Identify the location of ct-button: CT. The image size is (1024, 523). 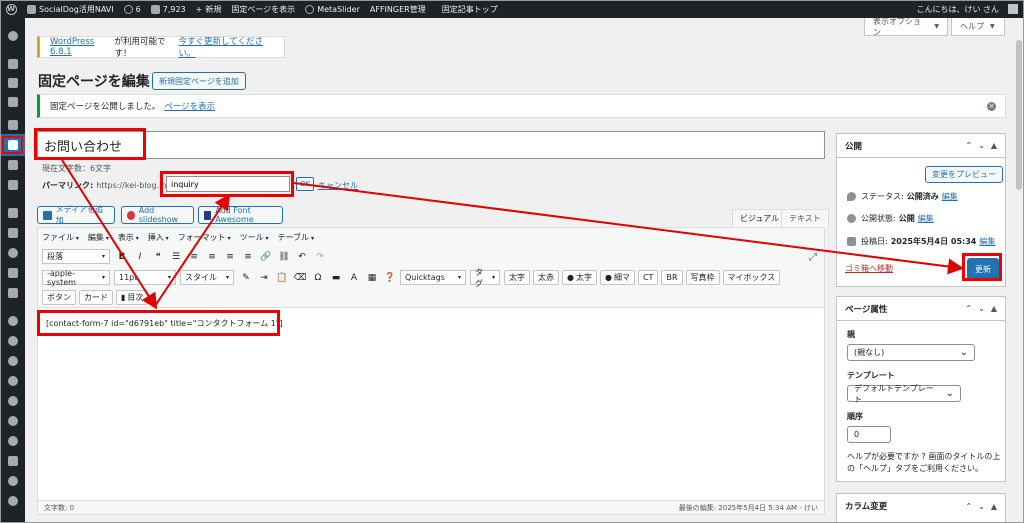
(648, 277).